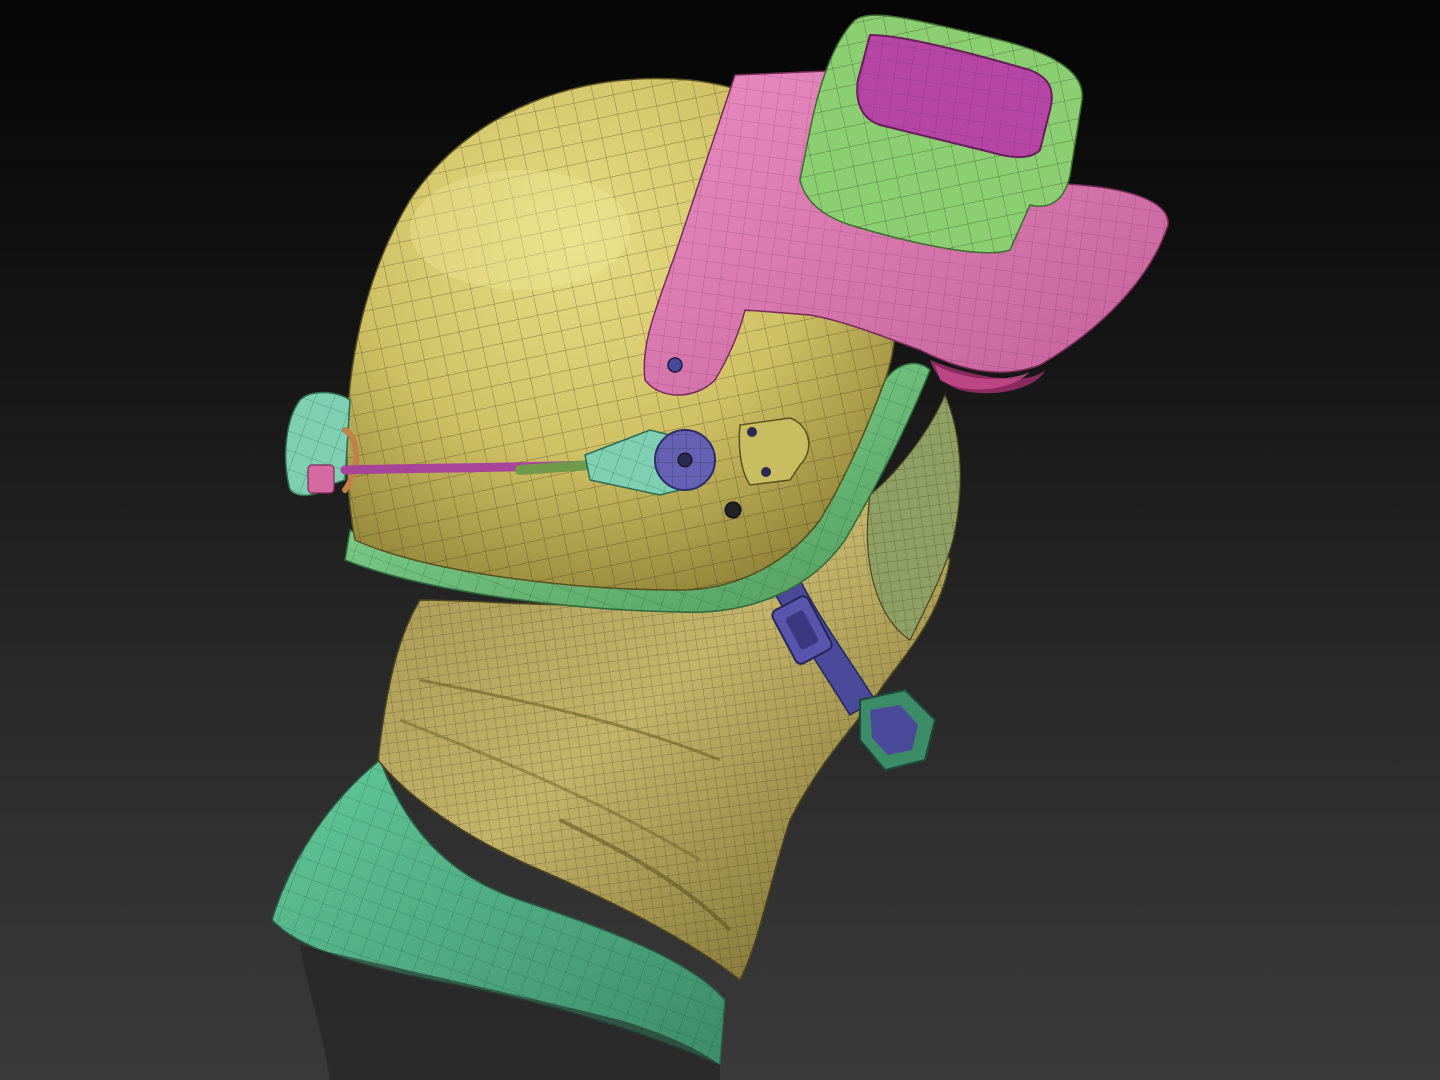 The height and width of the screenshot is (1080, 1440). Describe the element at coordinates (675, 365) in the screenshot. I see `visor-screw` at that location.